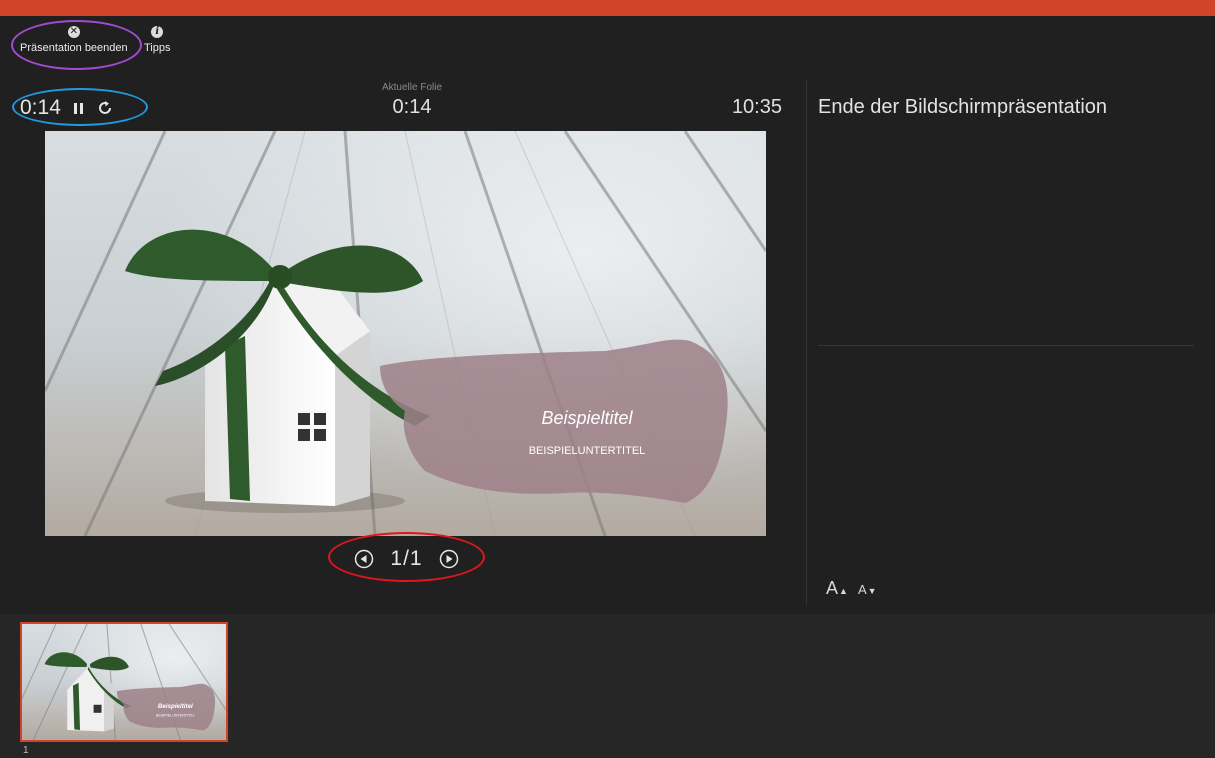  I want to click on font-size-controls: A ▲ A ▼, so click(851, 588).